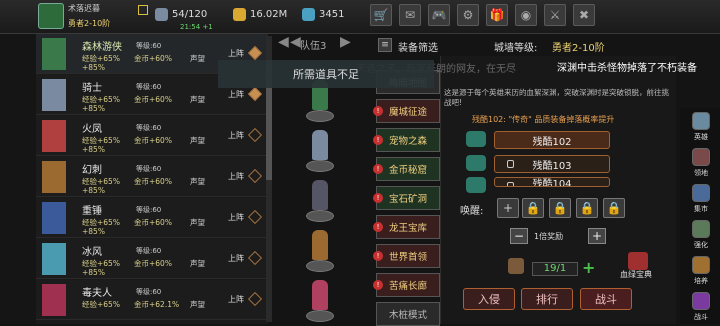  I want to click on sidebar-button: 培养, so click(701, 272).